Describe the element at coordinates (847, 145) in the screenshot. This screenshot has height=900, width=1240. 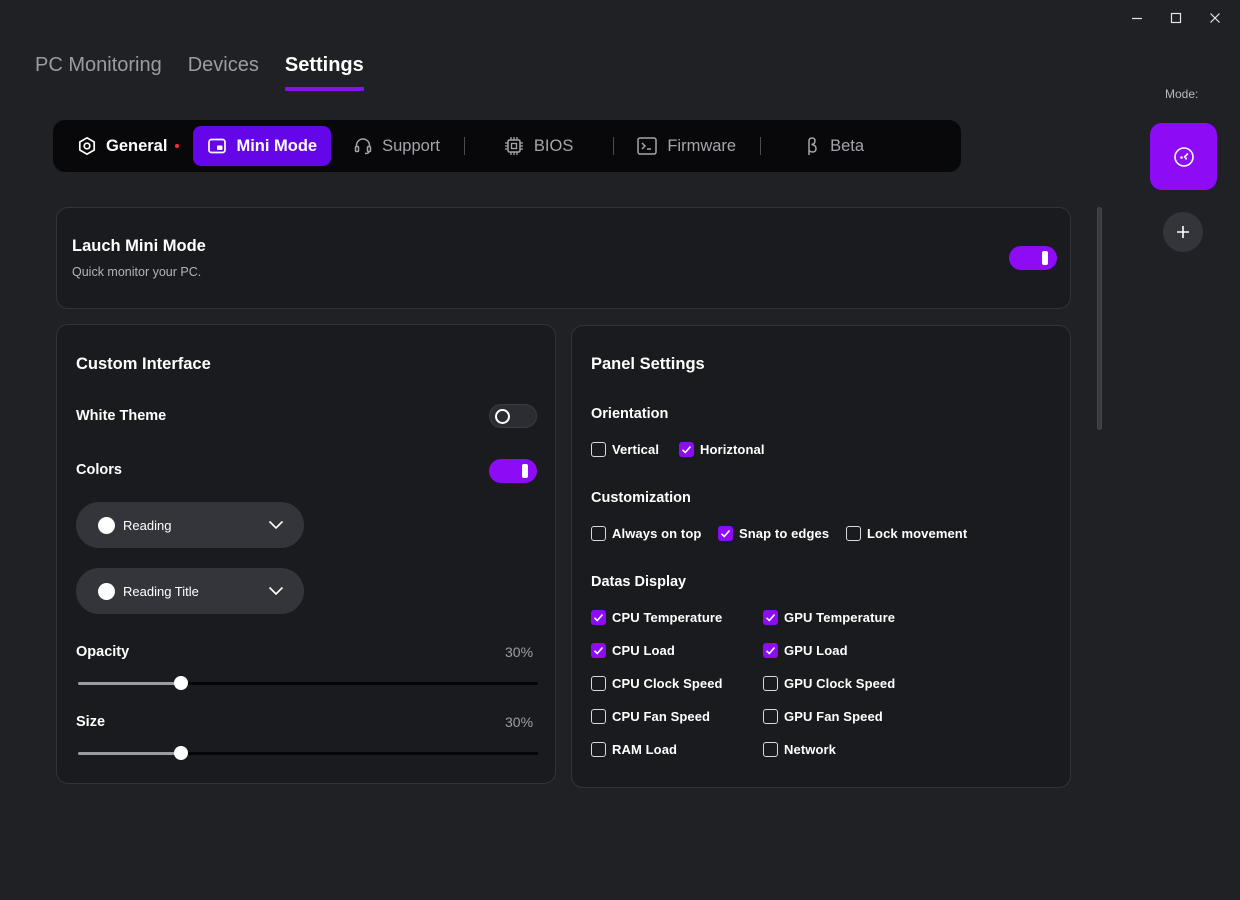
I see `subtab-beta-label: Beta` at that location.